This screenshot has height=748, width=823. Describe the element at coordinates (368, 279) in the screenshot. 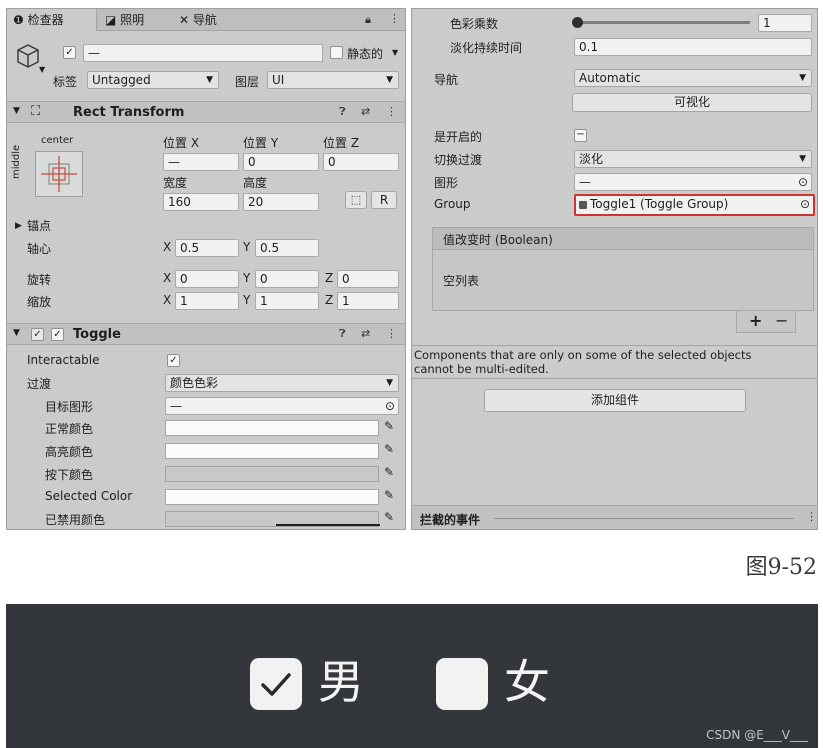

I see `rotation-z-field: 0` at that location.